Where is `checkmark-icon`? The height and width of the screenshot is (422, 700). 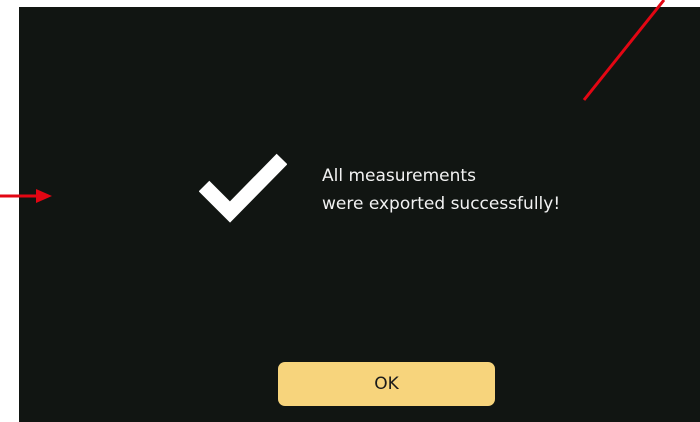 checkmark-icon is located at coordinates (243, 188).